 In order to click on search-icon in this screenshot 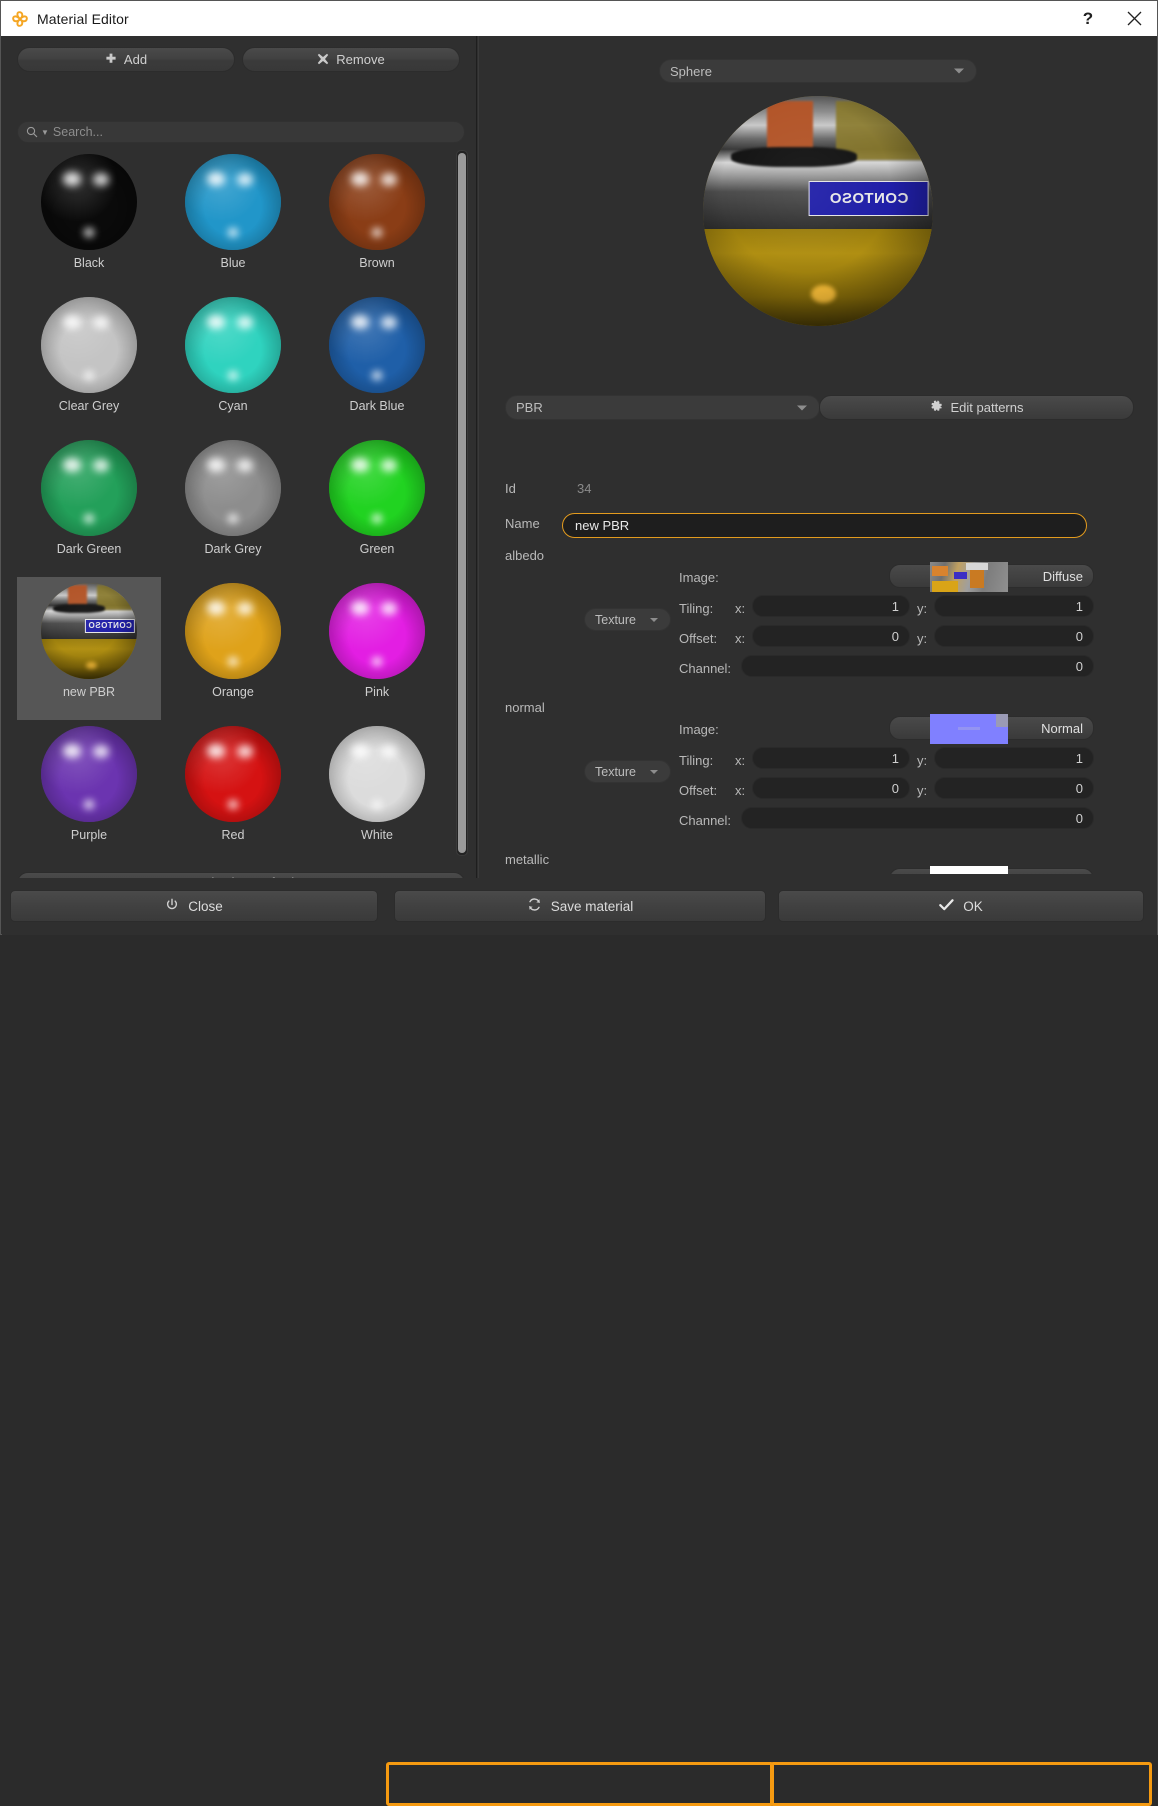, I will do `click(32, 132)`.